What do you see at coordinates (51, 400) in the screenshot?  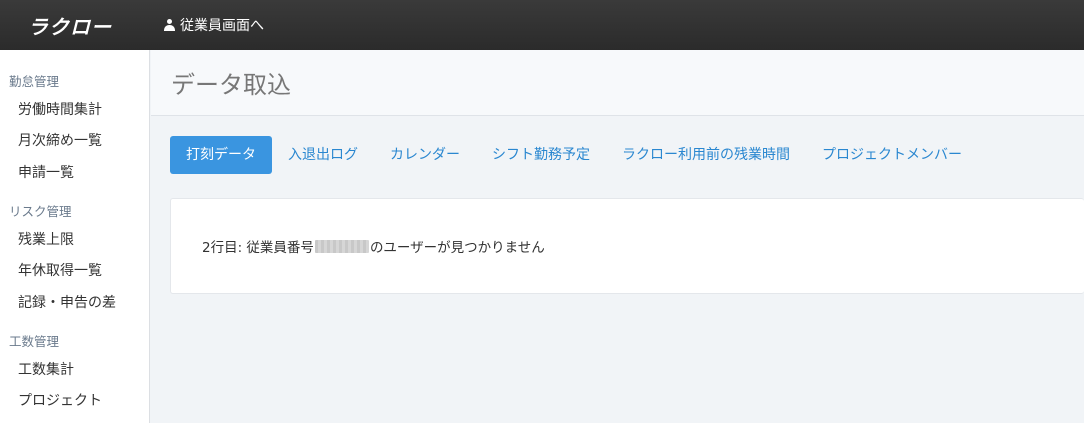 I see `sidebar-item-projects: プロジェクト` at bounding box center [51, 400].